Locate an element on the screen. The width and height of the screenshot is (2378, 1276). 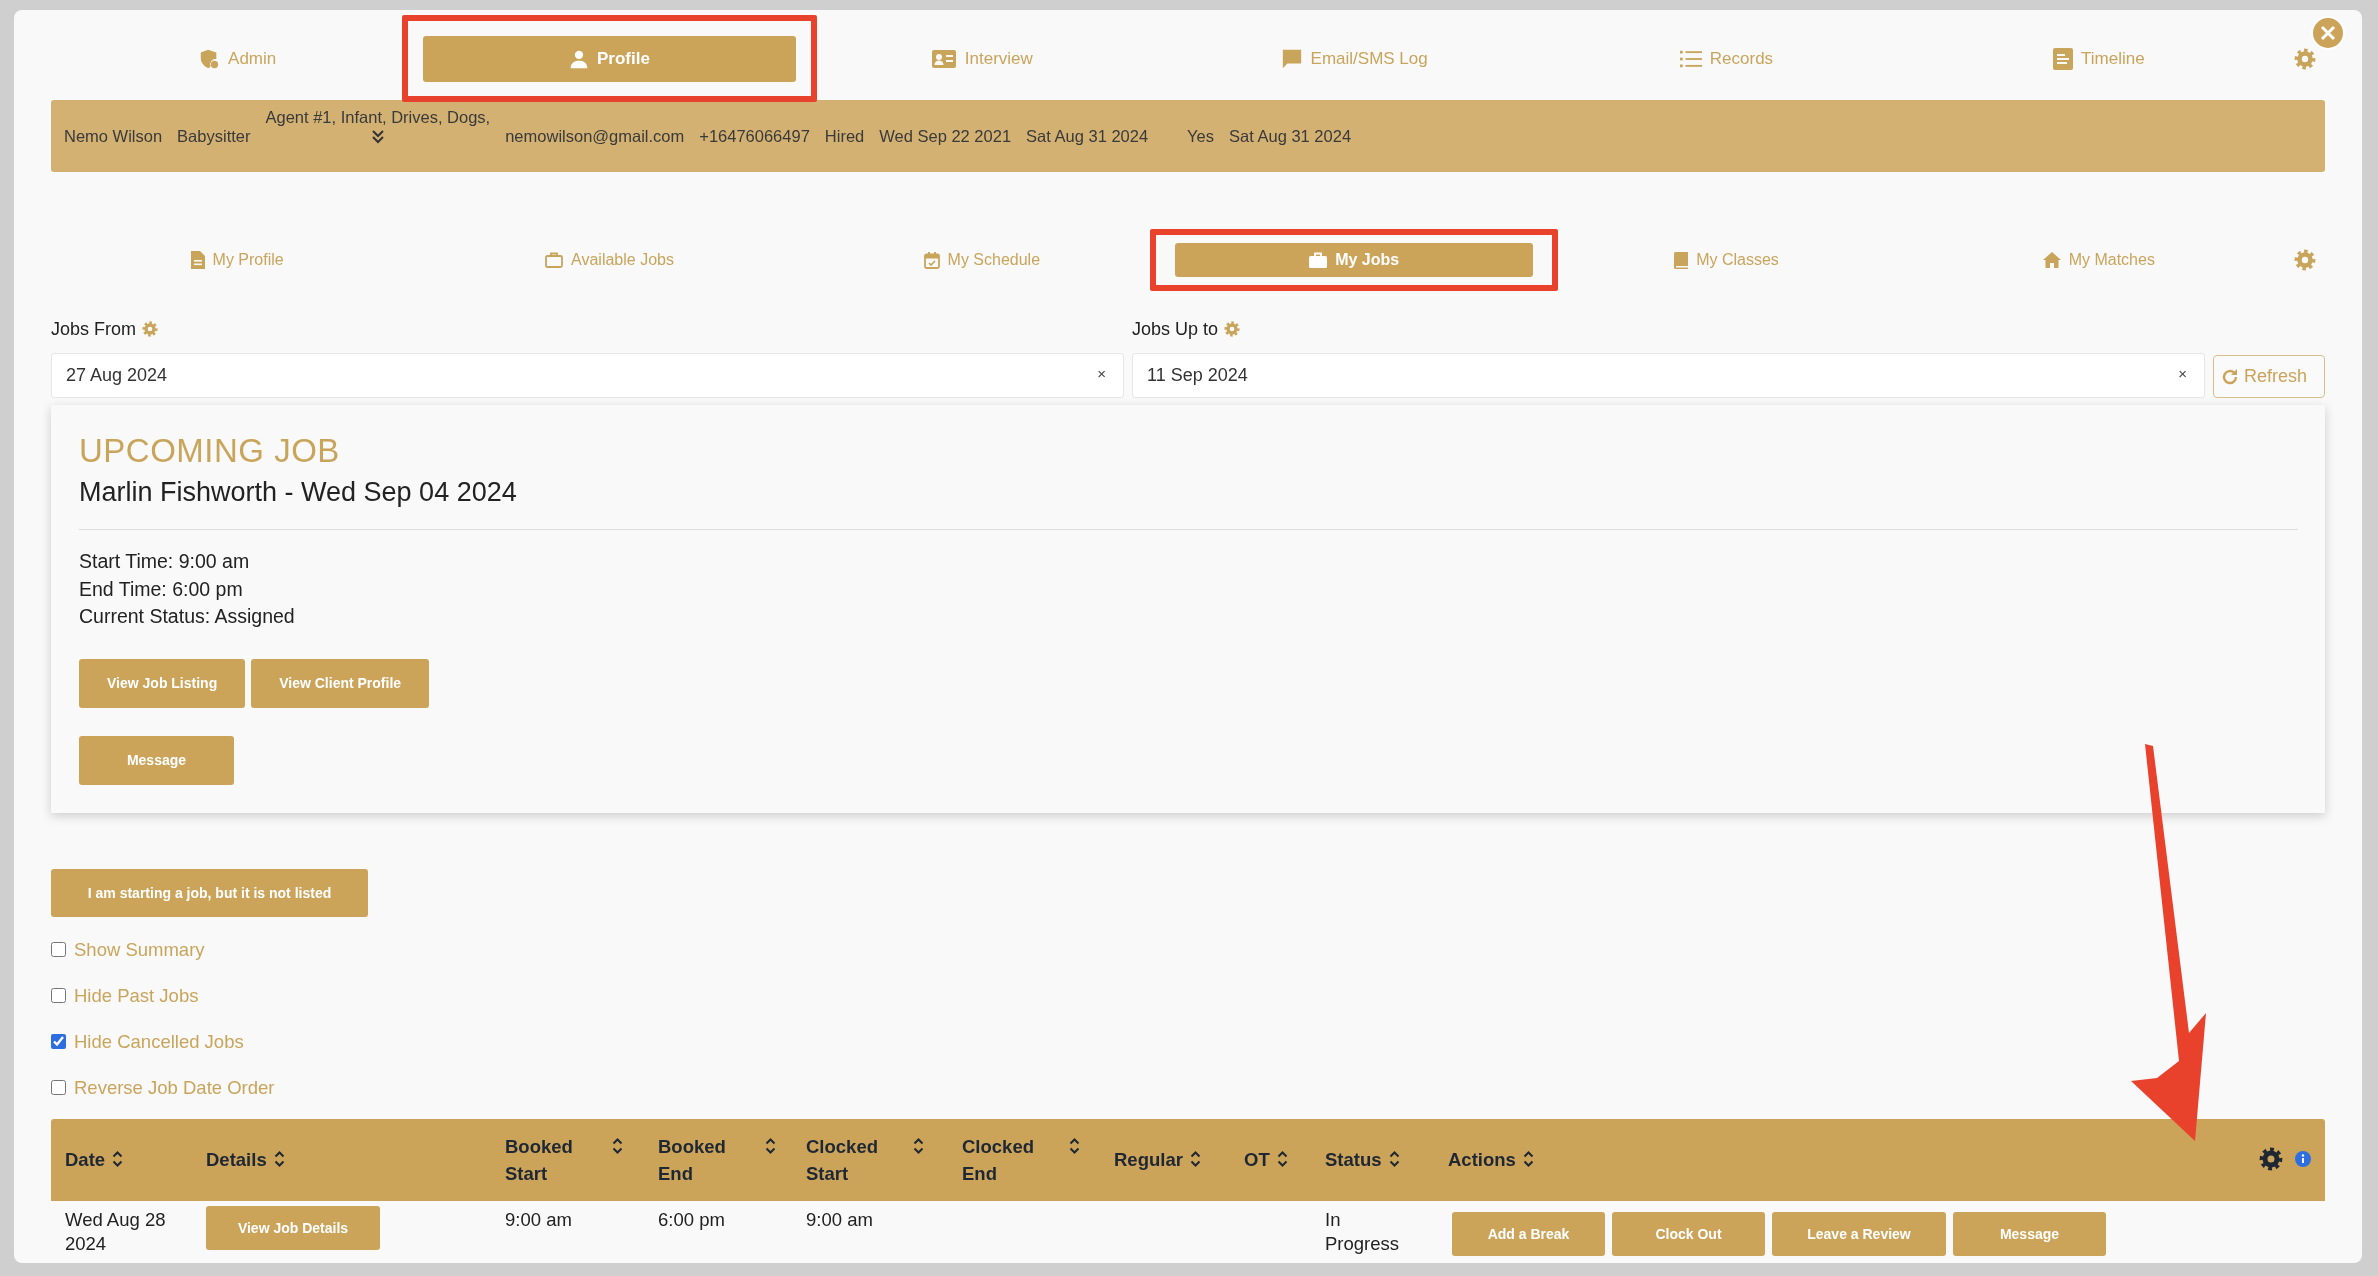
file-icon is located at coordinates (197, 260).